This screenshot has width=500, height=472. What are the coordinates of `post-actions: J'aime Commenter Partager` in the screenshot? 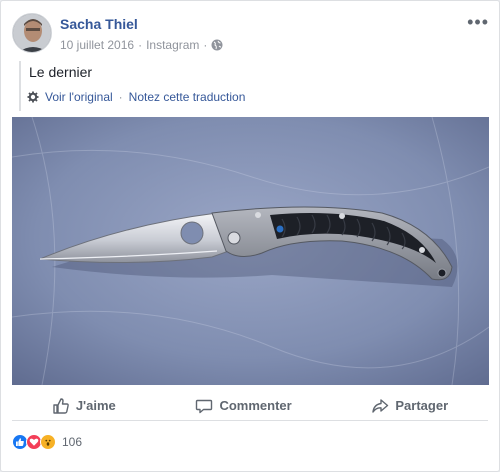 It's located at (250, 406).